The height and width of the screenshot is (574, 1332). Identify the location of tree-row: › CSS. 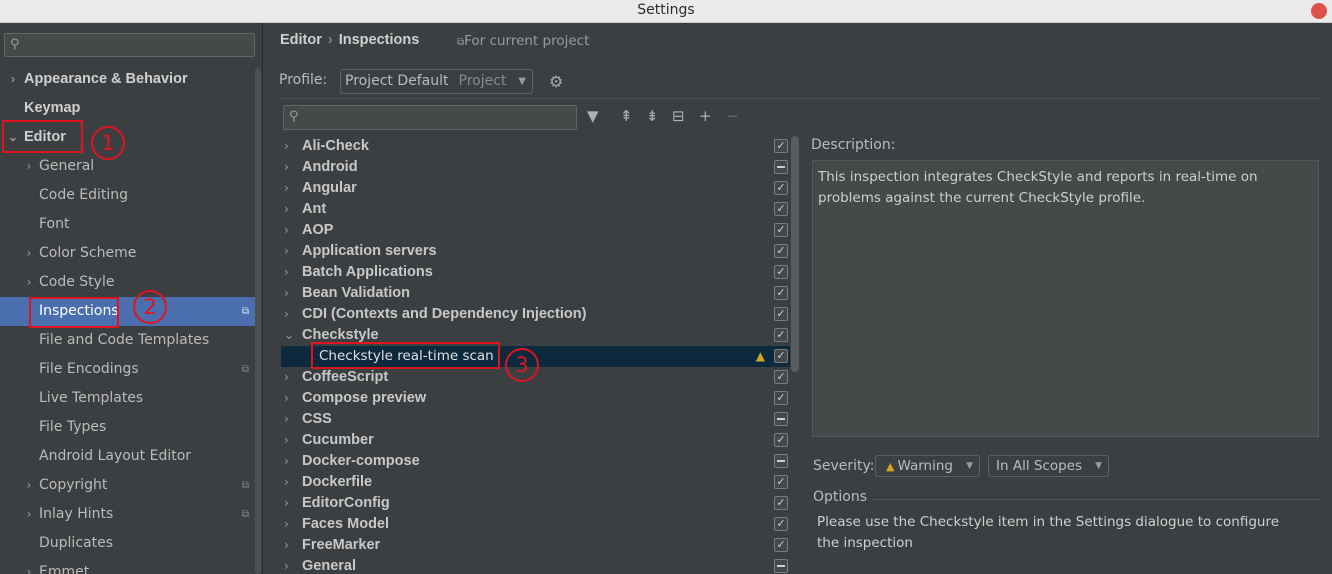
(535, 419).